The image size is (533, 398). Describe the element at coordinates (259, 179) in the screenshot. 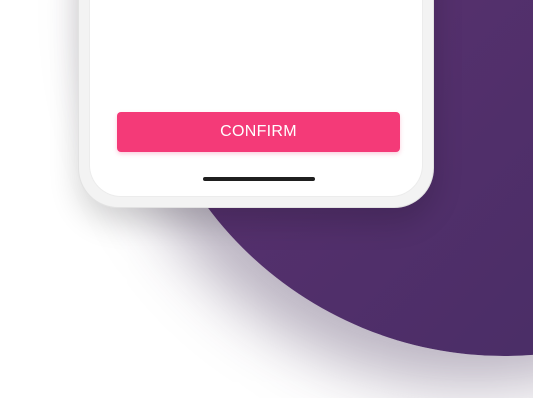

I see `home-indicator-icon` at that location.